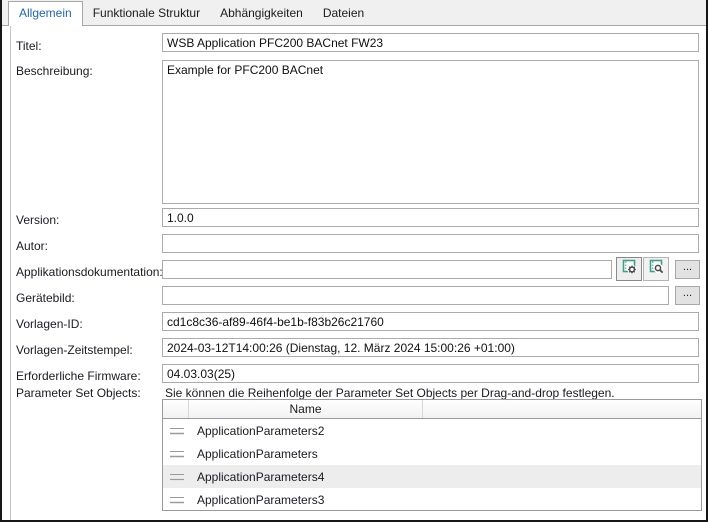 The height and width of the screenshot is (522, 708). I want to click on vorlagen-id-input, so click(430, 321).